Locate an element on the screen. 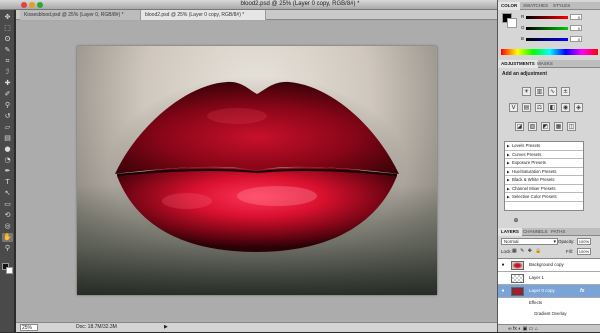 This screenshot has height=333, width=600. preset-levels: Levels Presets is located at coordinates (544, 146).